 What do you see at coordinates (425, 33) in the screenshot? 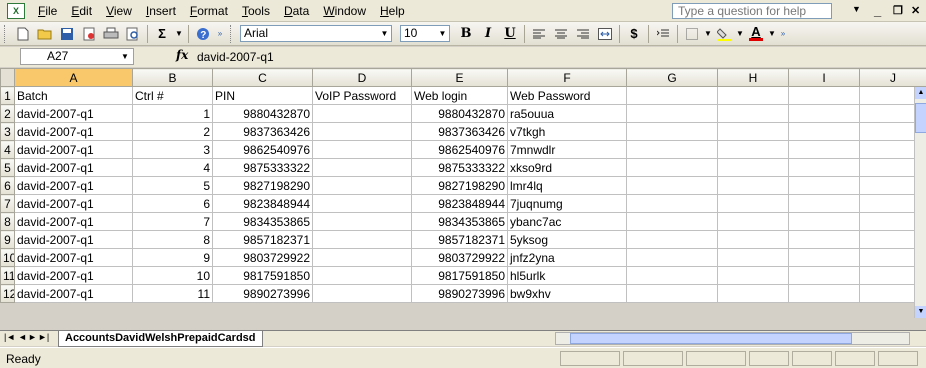
I see `font-size-select: 10 ▼` at bounding box center [425, 33].